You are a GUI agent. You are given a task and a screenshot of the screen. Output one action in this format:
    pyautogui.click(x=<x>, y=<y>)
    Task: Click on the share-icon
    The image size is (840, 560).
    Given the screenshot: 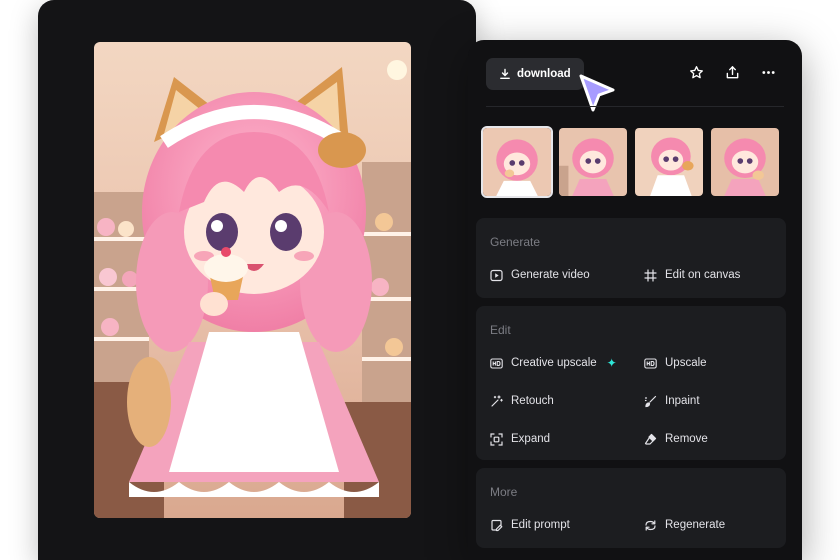 What is the action you would take?
    pyautogui.click(x=732, y=71)
    